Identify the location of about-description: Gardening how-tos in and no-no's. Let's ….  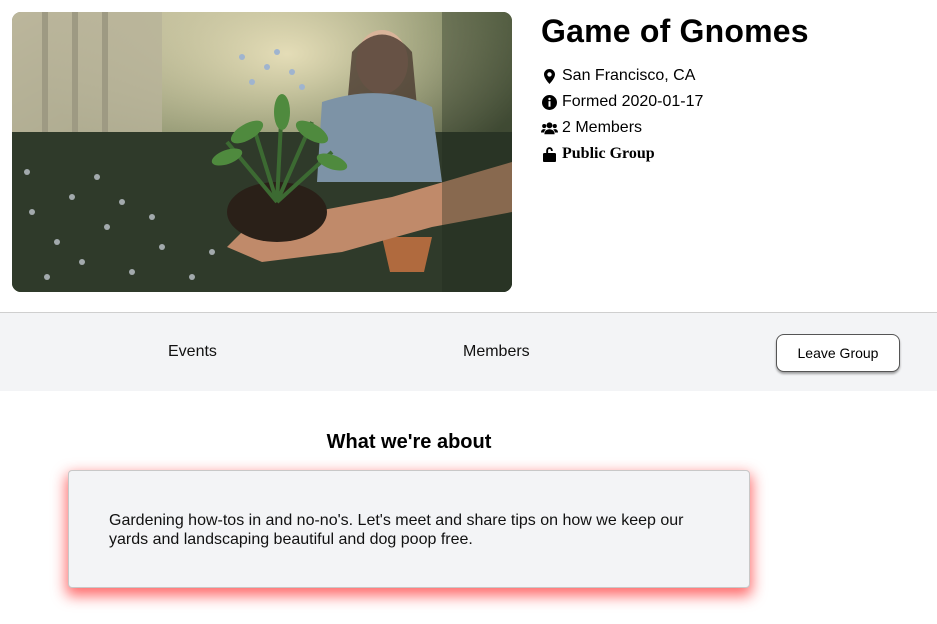
(396, 530).